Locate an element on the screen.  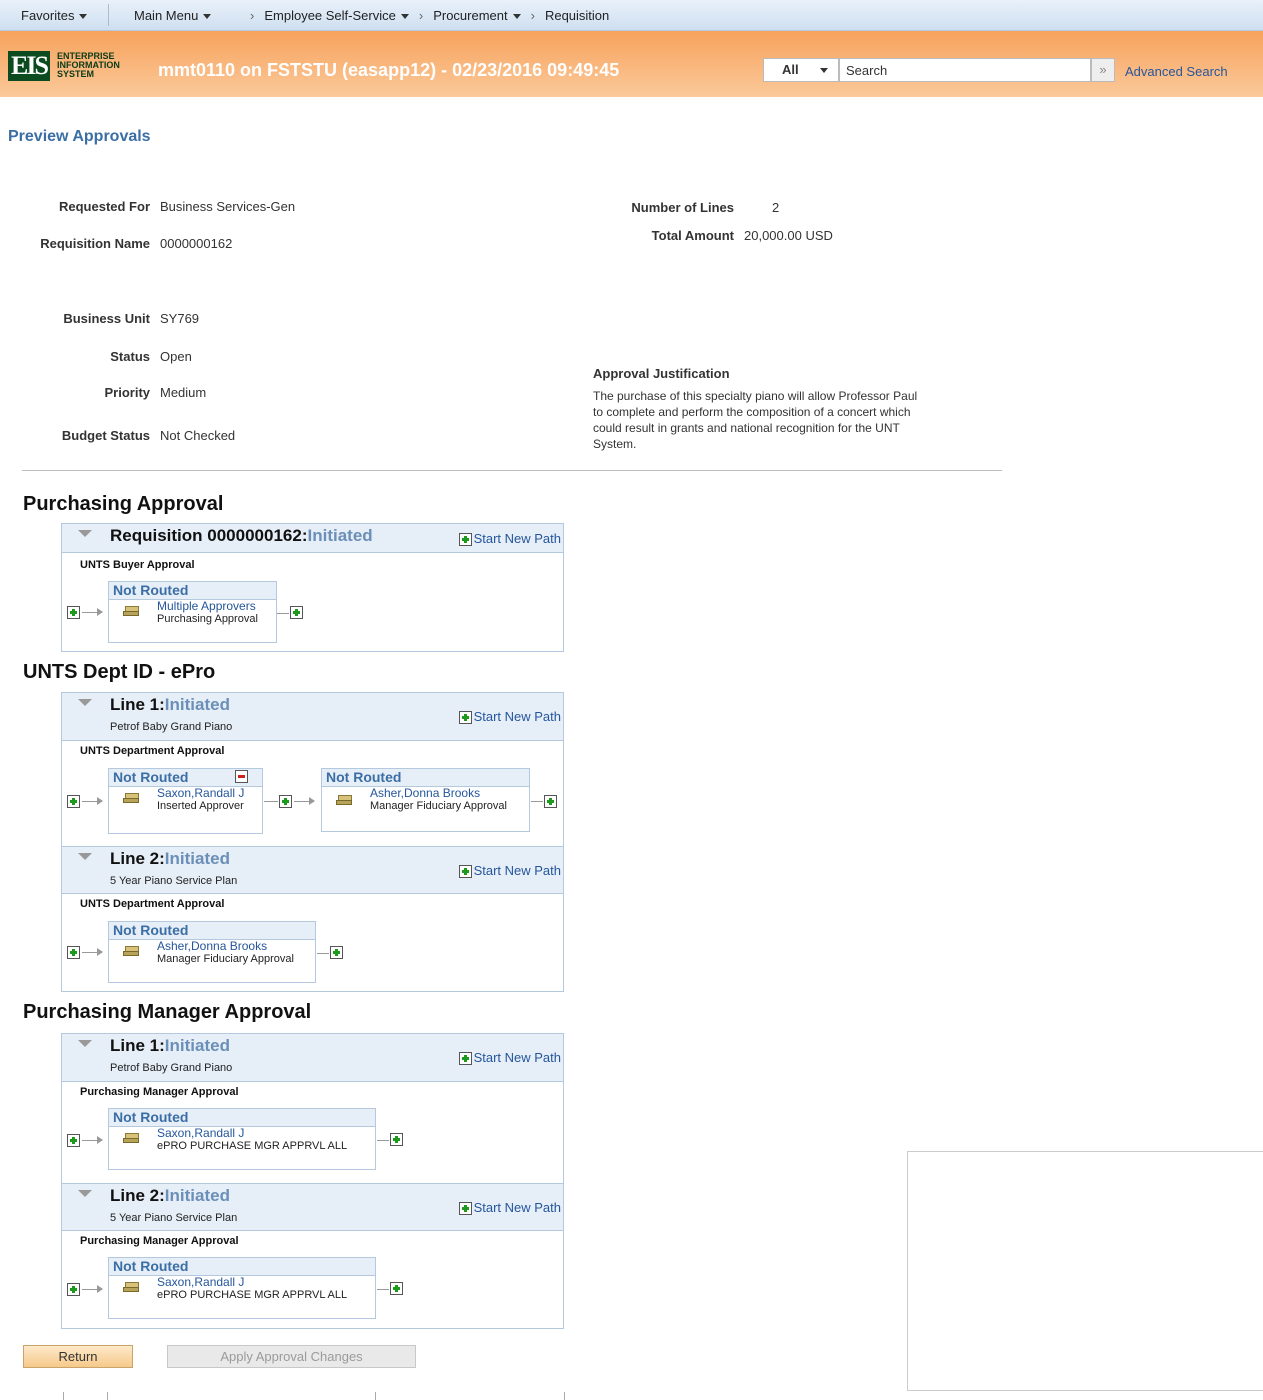
advanced-search-link: Advanced Search is located at coordinates (1176, 71).